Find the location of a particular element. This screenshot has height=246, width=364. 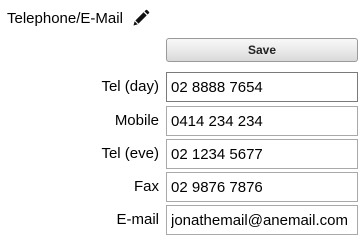

tel-day-field is located at coordinates (262, 87).